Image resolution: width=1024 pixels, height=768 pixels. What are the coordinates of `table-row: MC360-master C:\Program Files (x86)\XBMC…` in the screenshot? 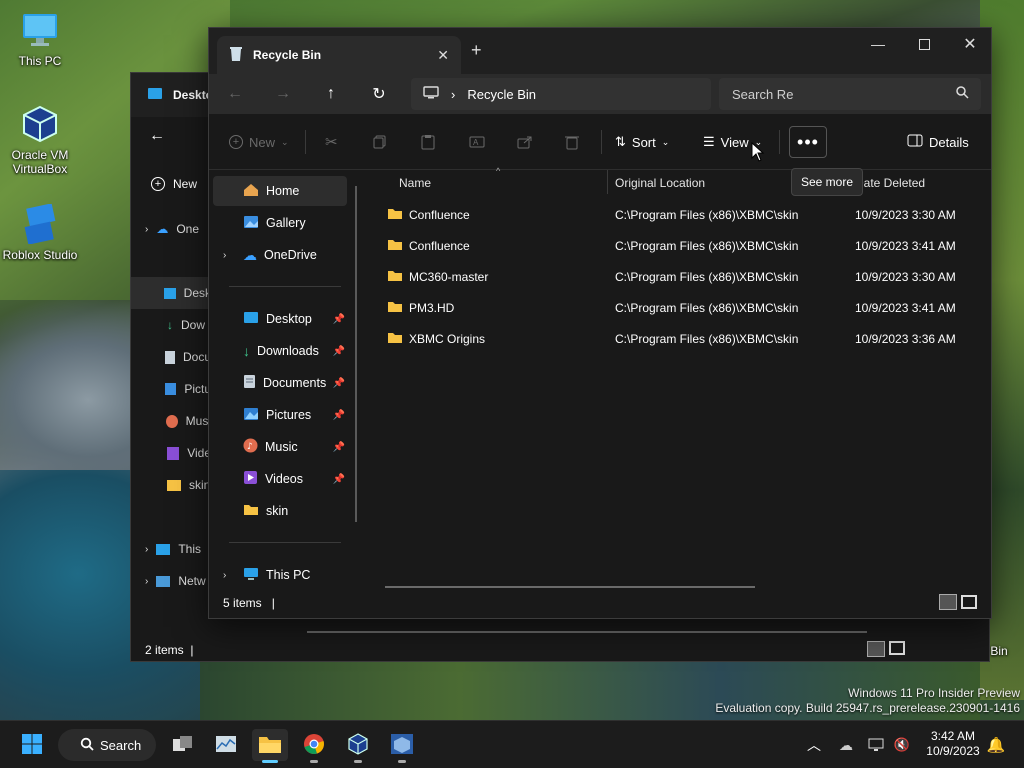 It's located at (677, 276).